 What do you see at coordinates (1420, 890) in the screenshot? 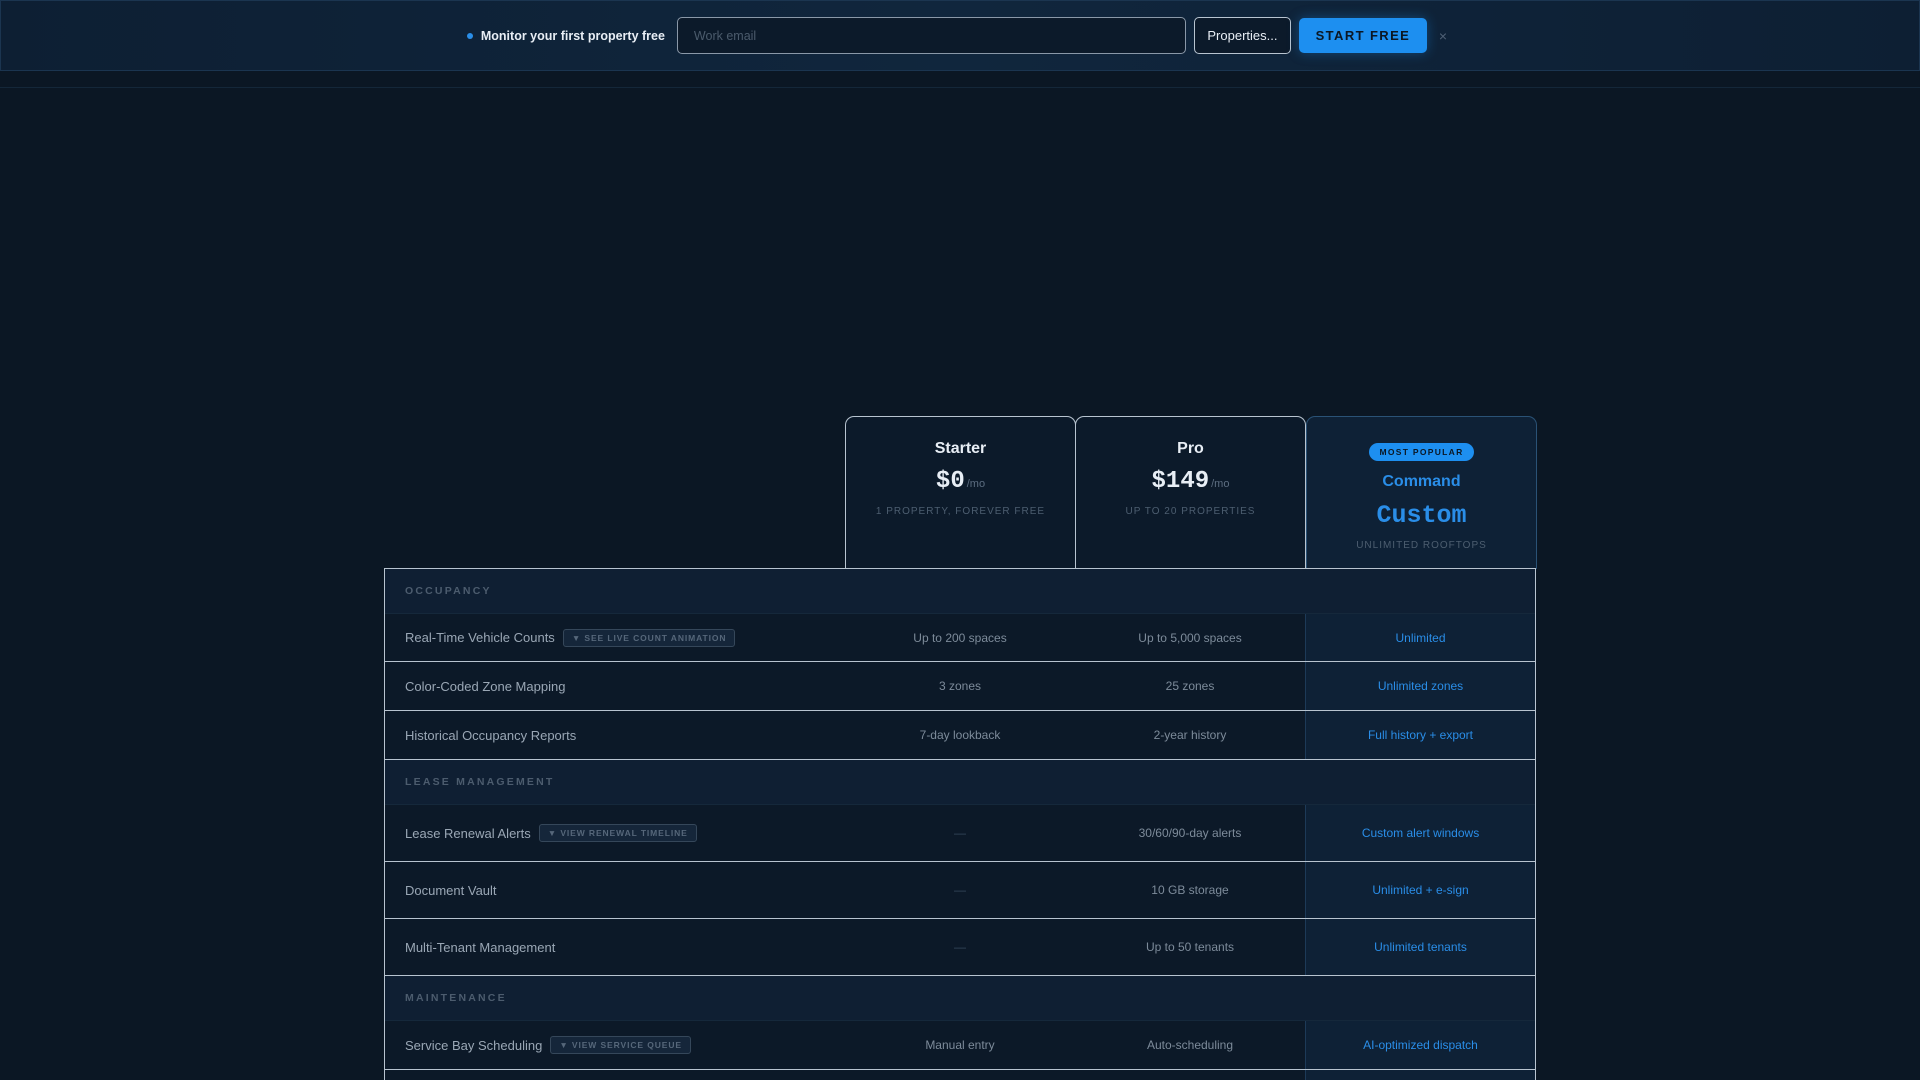
I see `command-value: Unlimited + e-sign` at bounding box center [1420, 890].